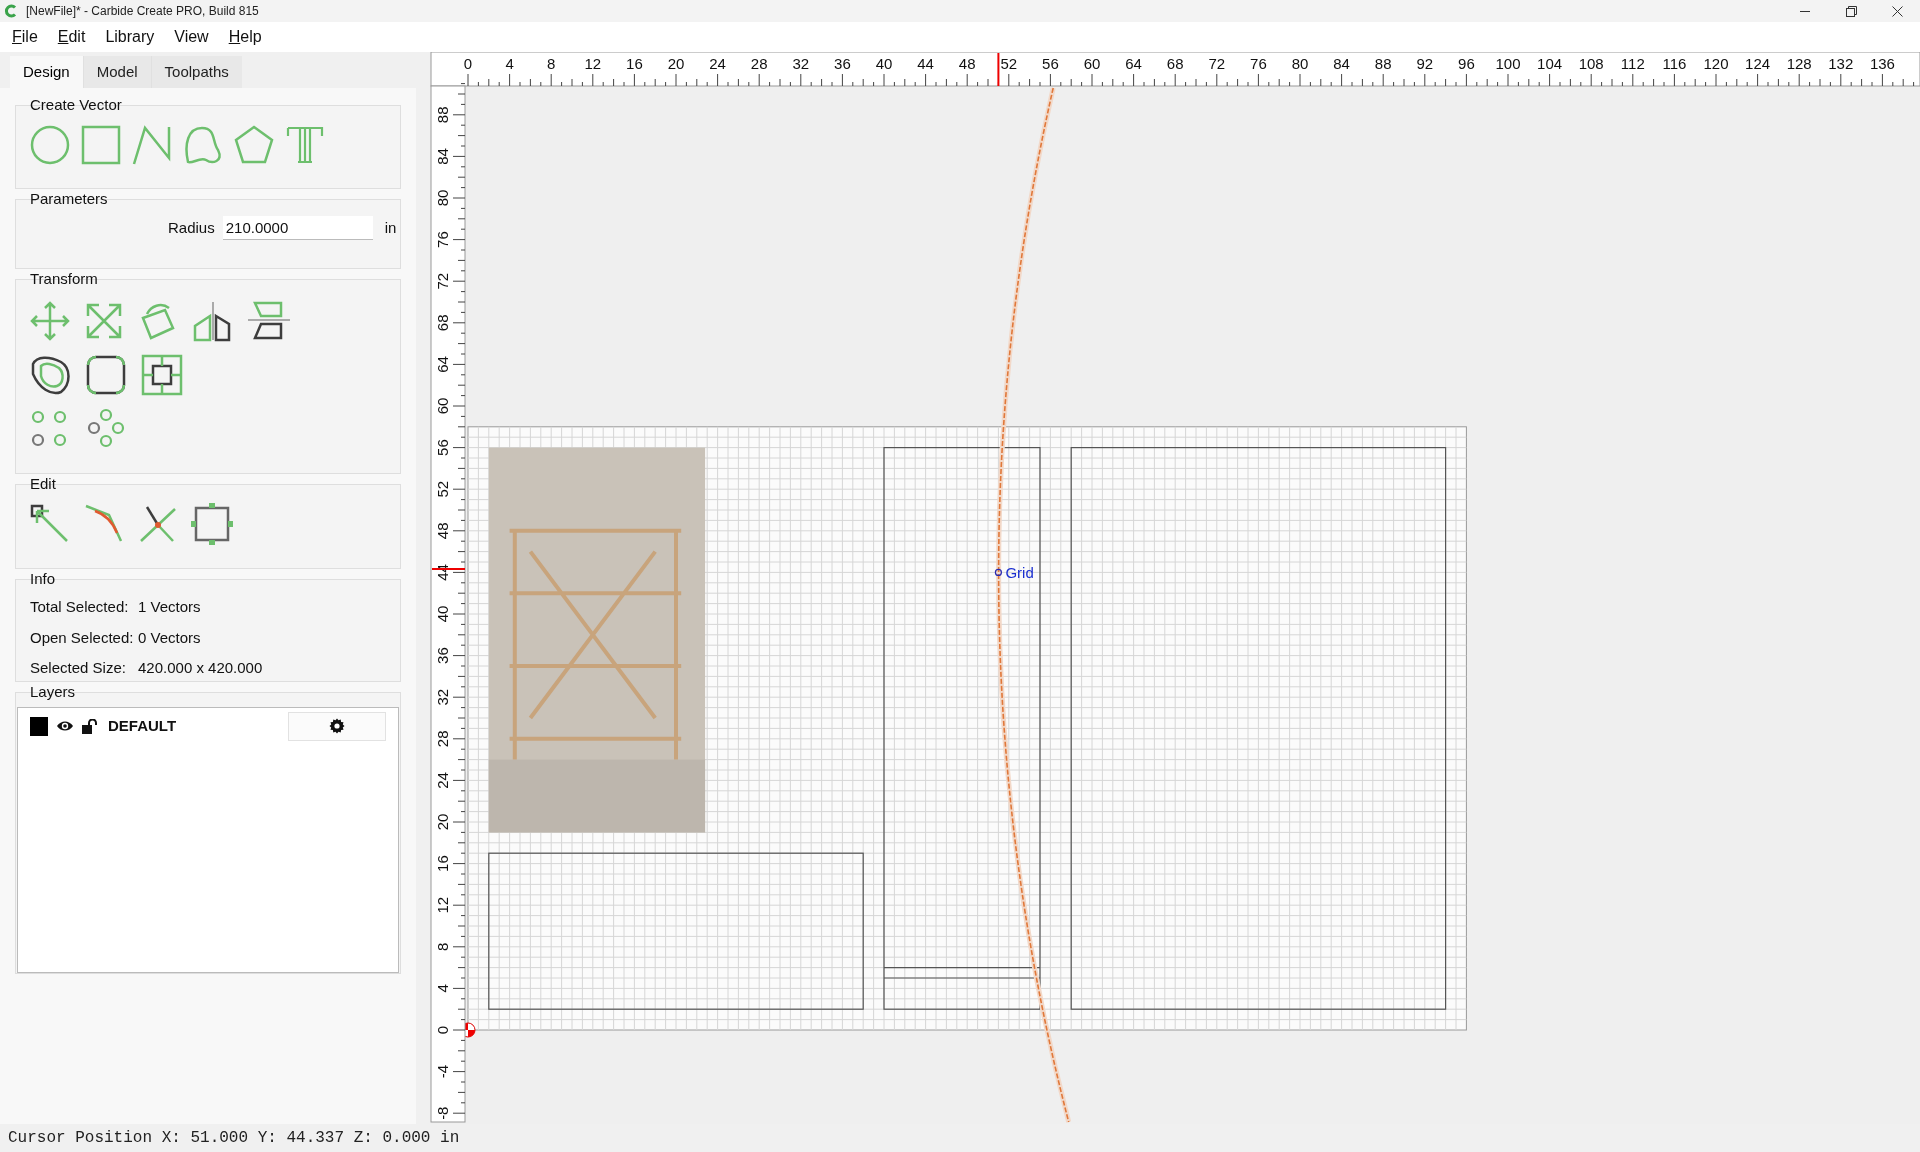  Describe the element at coordinates (130, 37) in the screenshot. I see `menu-item: Library` at that location.